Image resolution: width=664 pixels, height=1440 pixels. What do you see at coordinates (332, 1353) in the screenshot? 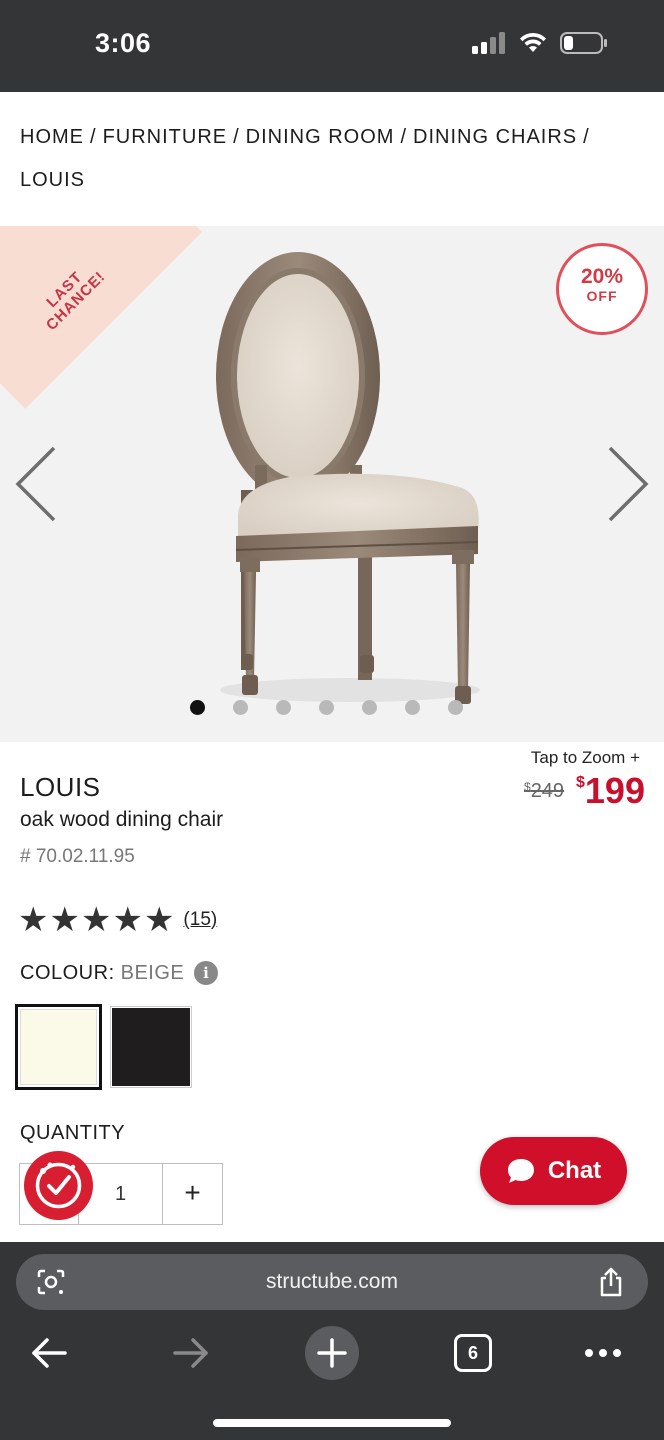
I see `new-tab-icon` at bounding box center [332, 1353].